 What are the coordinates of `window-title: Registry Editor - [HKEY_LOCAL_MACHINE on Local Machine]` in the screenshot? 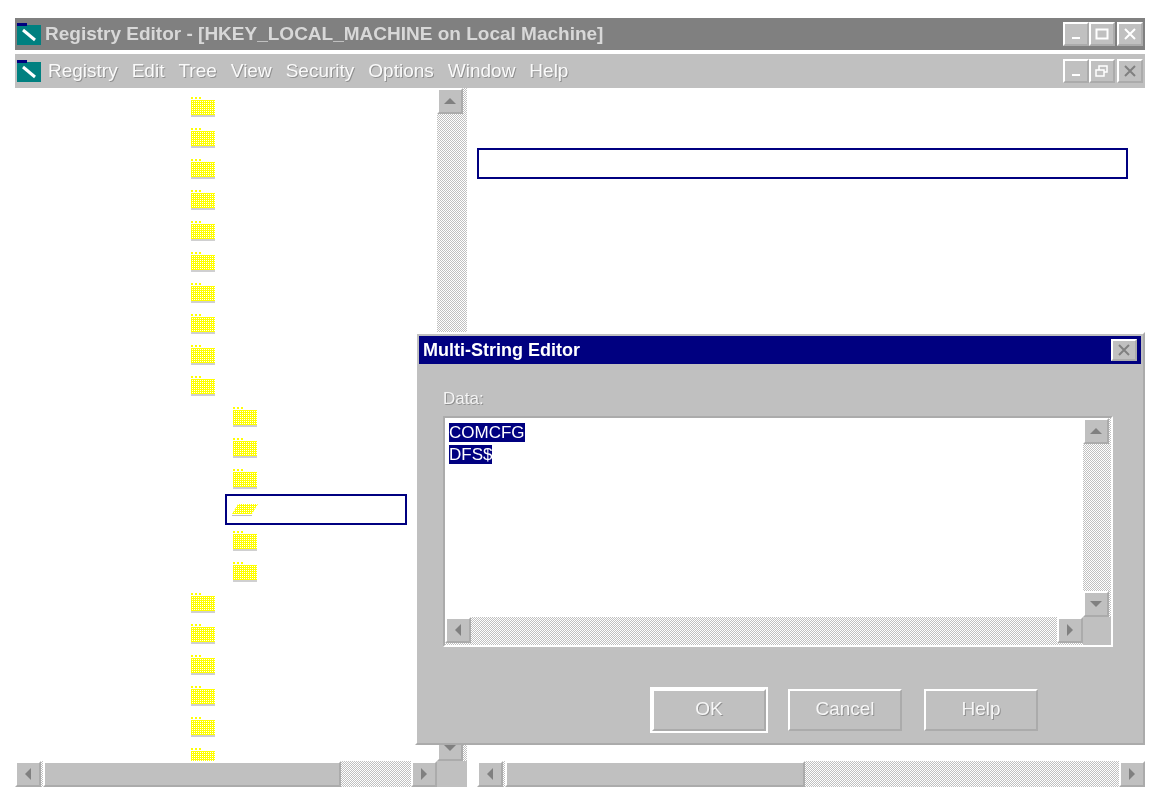 It's located at (325, 33).